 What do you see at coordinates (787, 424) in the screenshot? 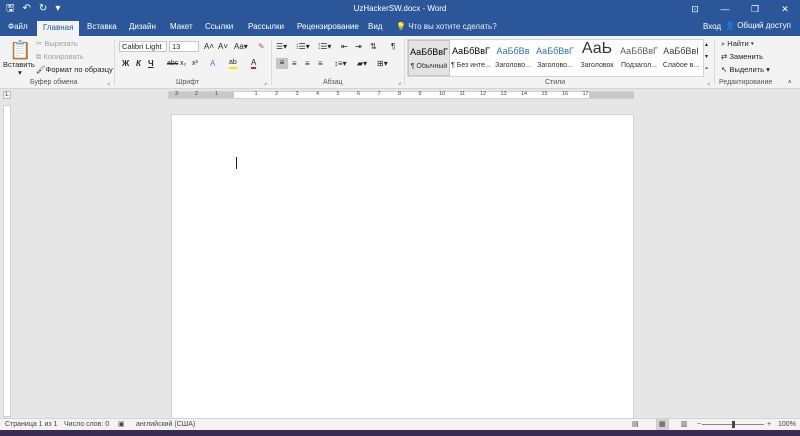
I see `zoom-level: 100%` at bounding box center [787, 424].